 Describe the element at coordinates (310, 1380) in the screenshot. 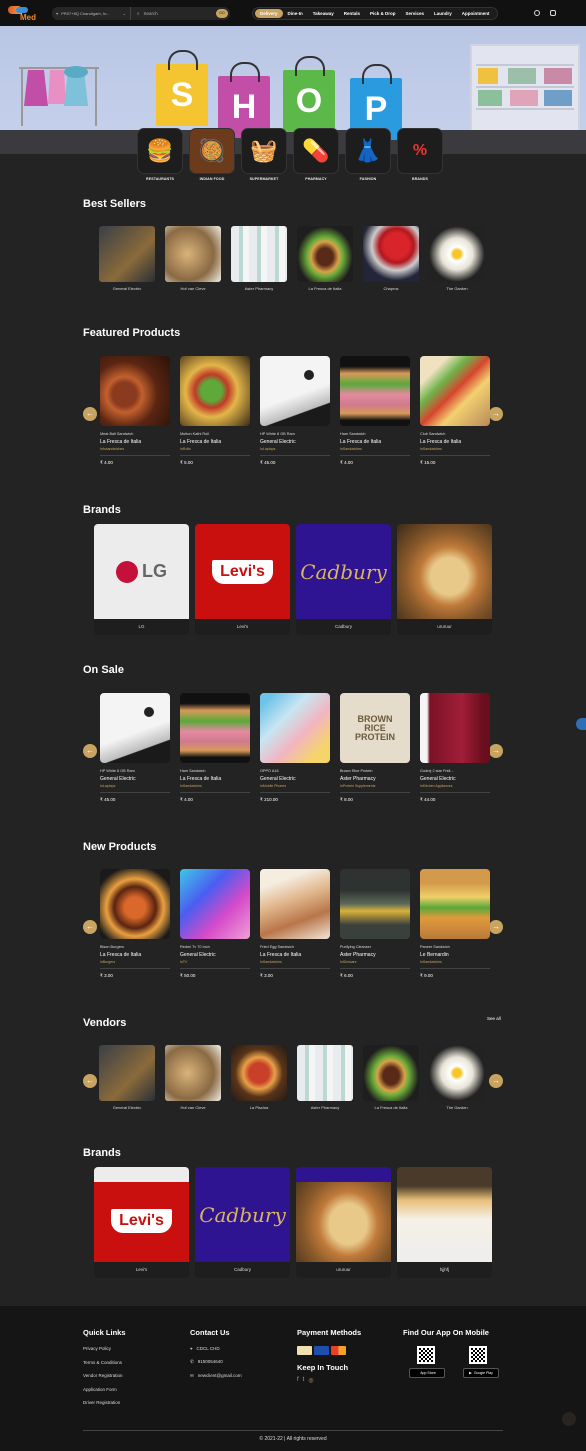

I see `instagram-icon: ◎` at that location.